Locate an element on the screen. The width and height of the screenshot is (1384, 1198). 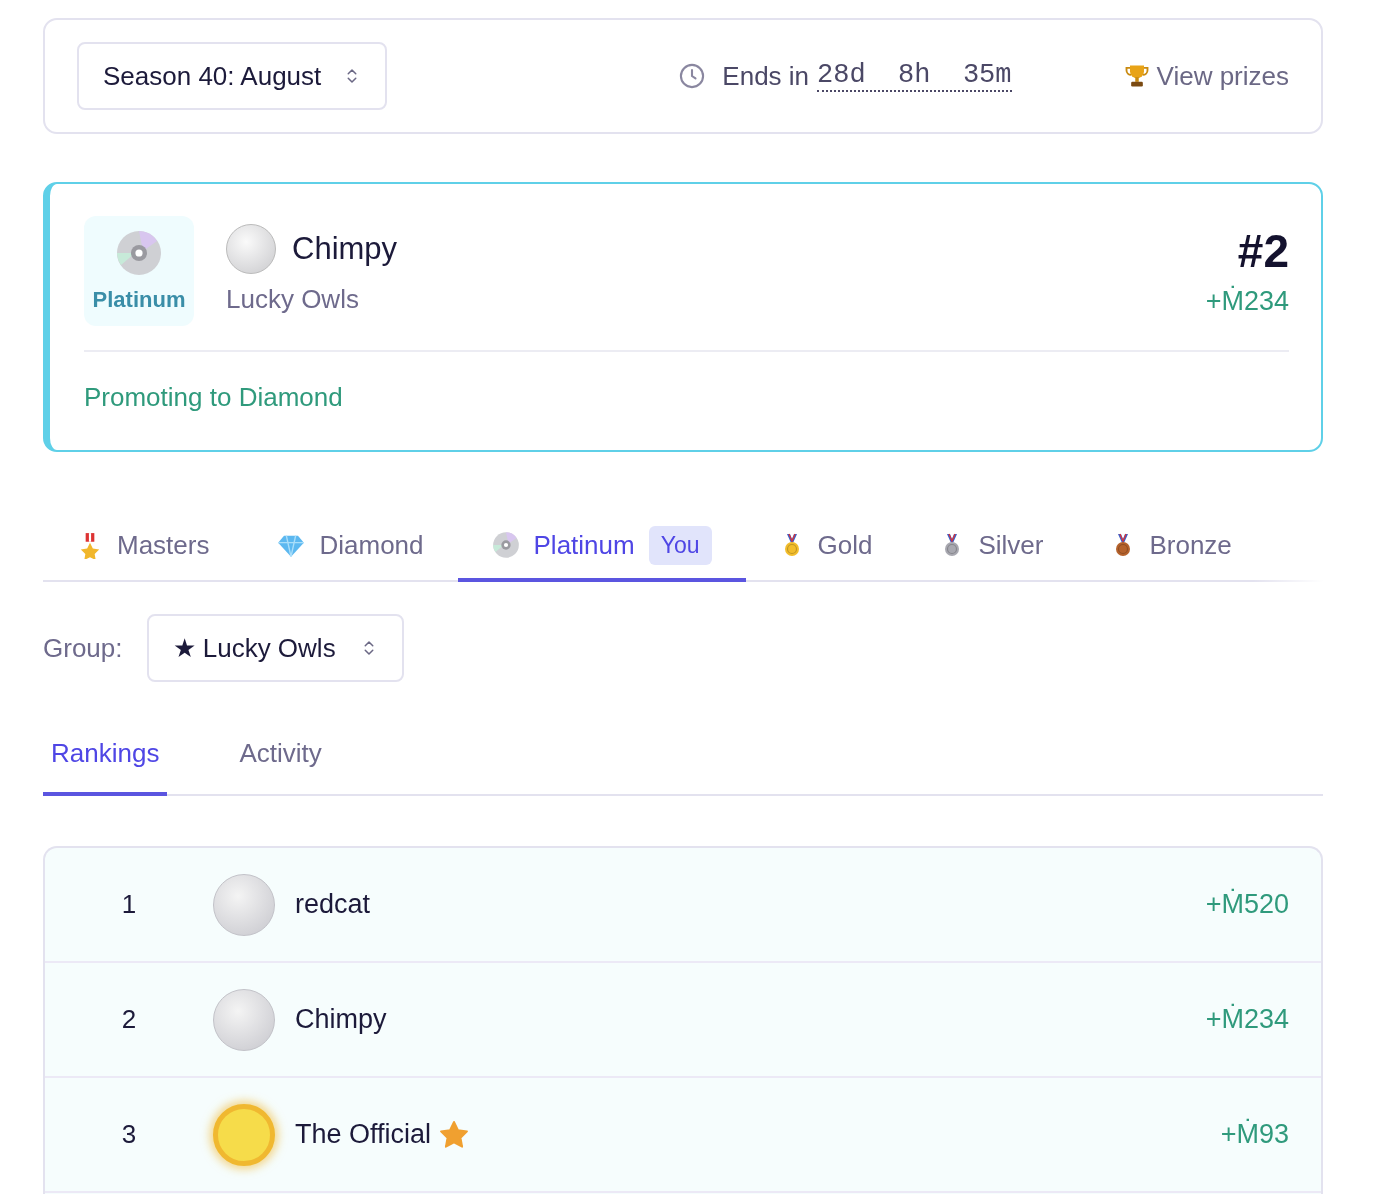
profit-amount: +Ṁ93 is located at coordinates (1254, 1134).